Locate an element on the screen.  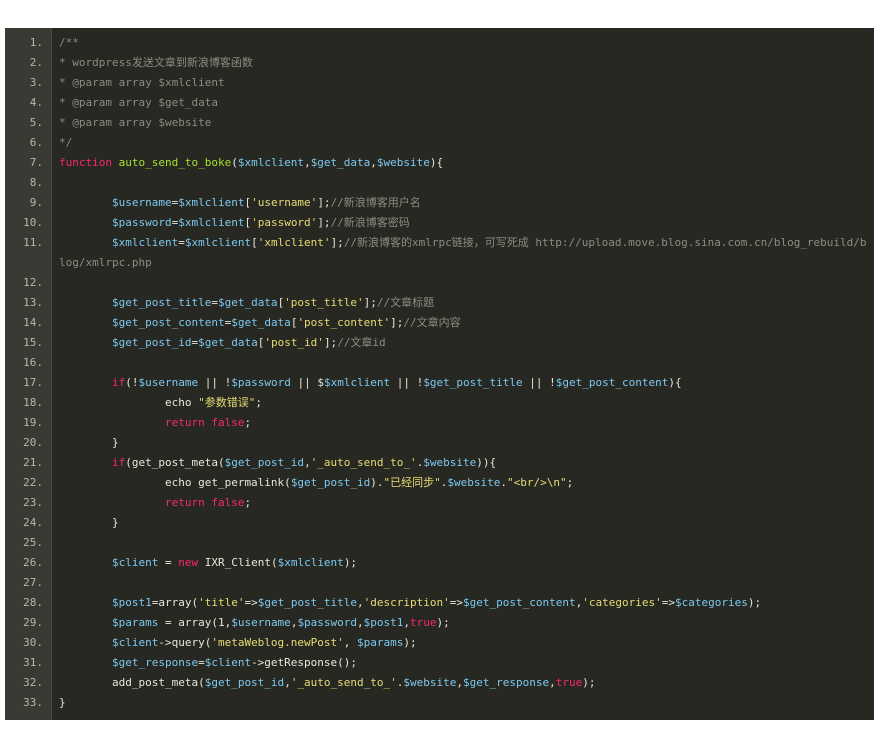
code-content: /** is located at coordinates (463, 43).